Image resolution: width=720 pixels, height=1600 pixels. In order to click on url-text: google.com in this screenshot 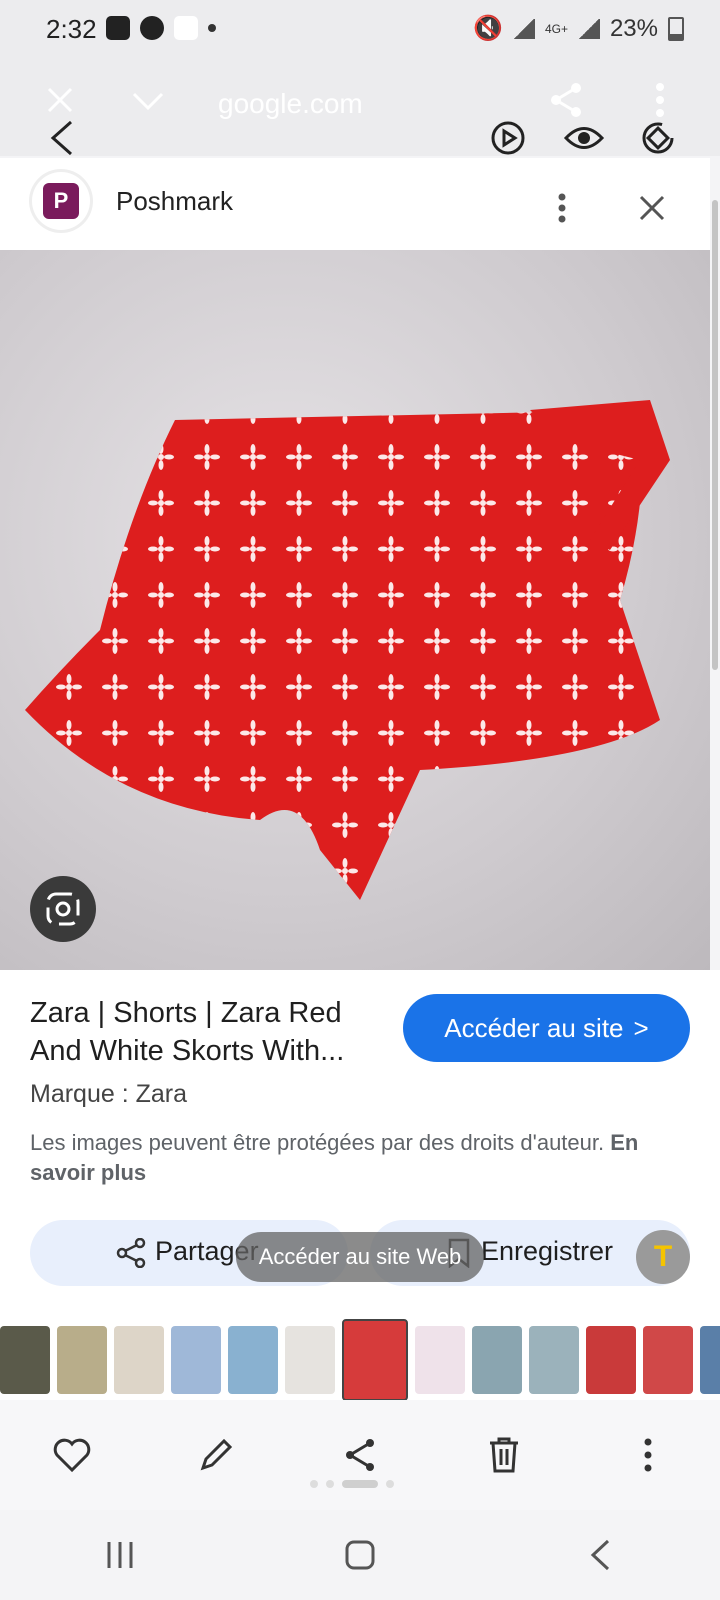, I will do `click(290, 104)`.